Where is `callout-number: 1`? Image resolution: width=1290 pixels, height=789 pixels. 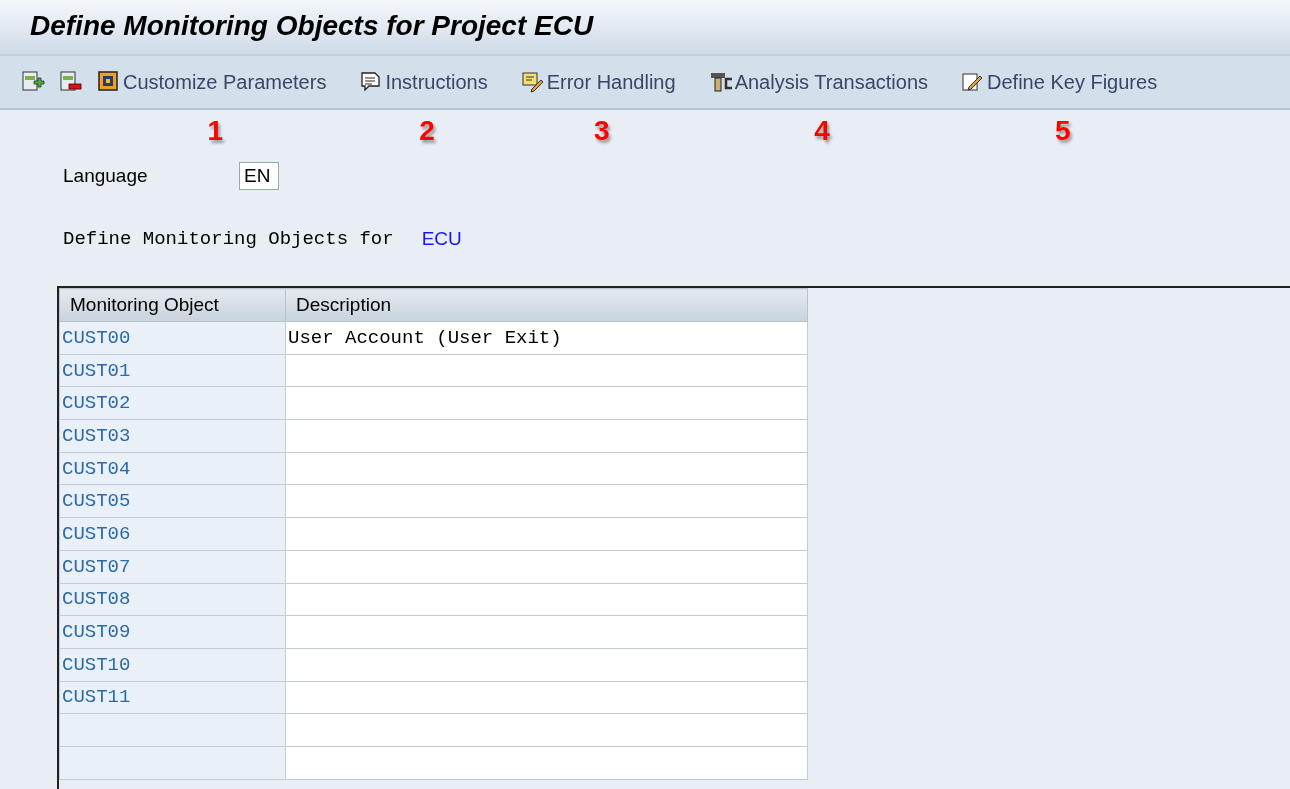 callout-number: 1 is located at coordinates (215, 130).